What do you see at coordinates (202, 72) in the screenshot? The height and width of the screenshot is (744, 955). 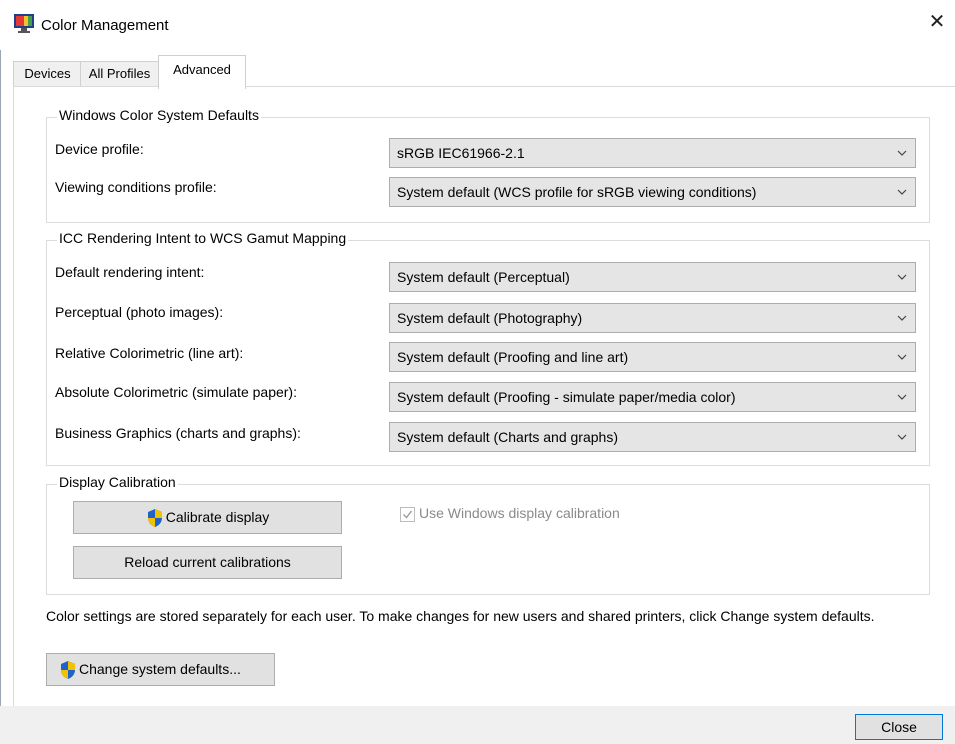 I see `tab-advanced: Advanced` at bounding box center [202, 72].